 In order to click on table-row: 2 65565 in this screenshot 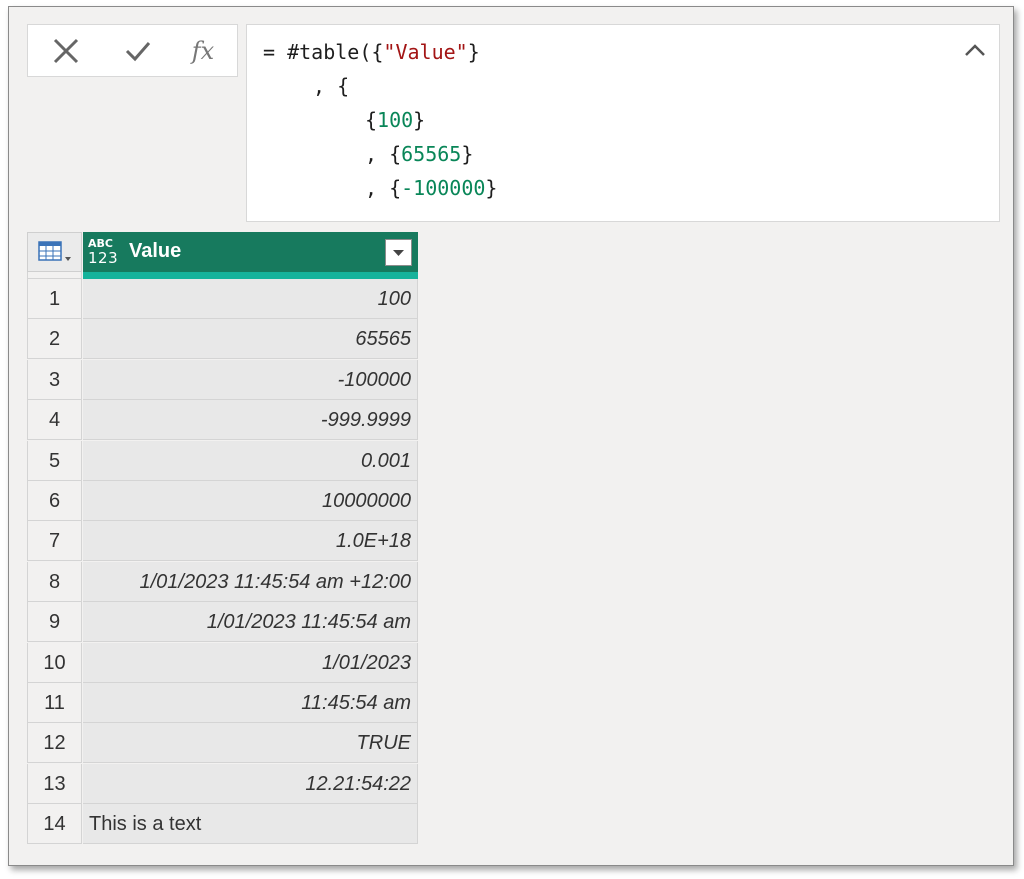, I will do `click(222, 339)`.